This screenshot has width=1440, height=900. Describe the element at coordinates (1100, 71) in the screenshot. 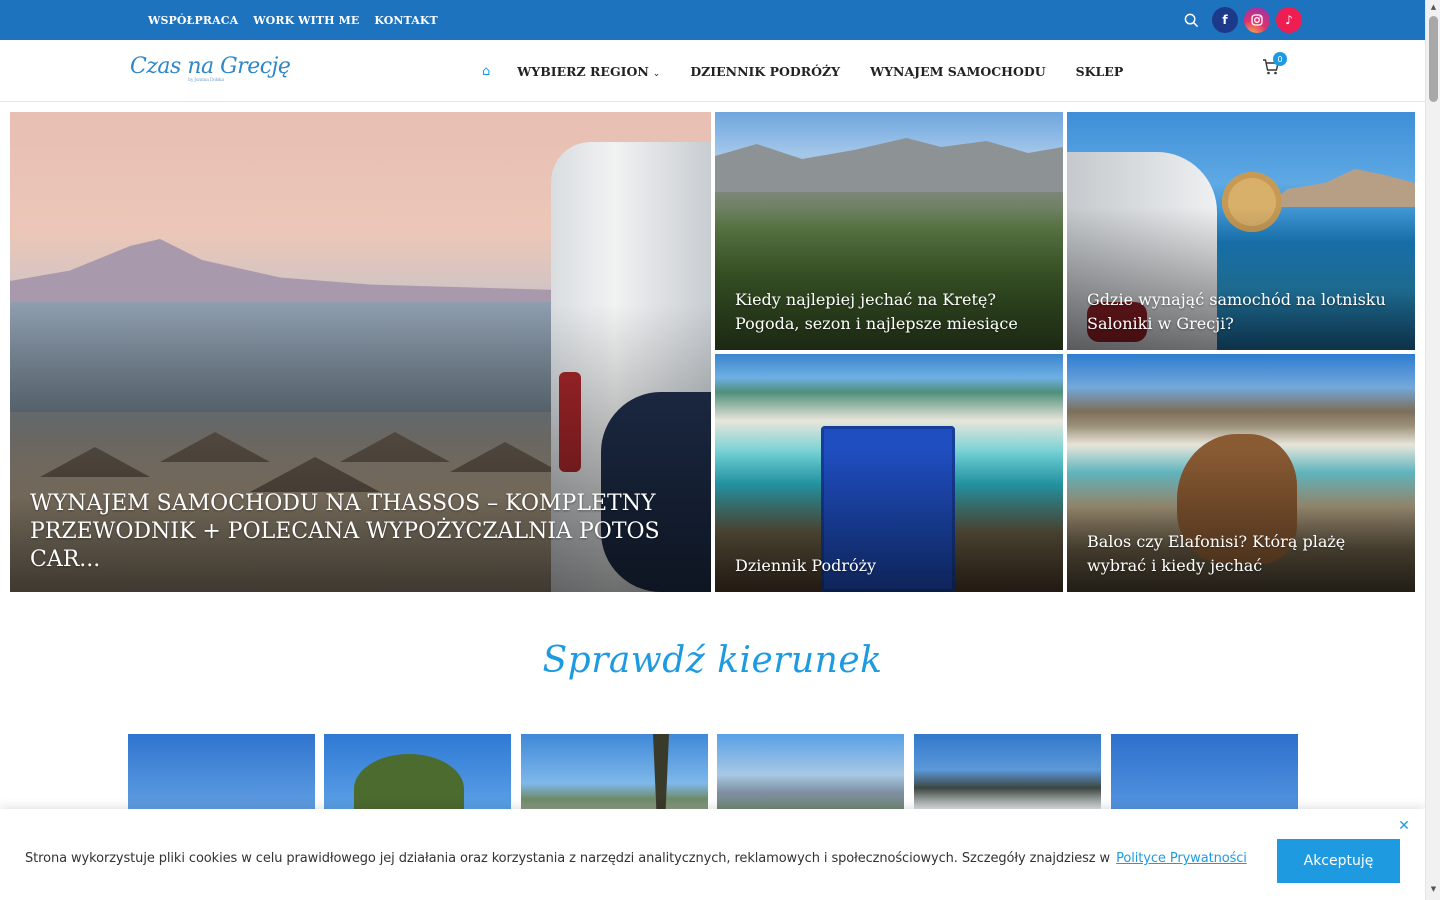

I see `nav-item-sklep: SKLEP` at that location.